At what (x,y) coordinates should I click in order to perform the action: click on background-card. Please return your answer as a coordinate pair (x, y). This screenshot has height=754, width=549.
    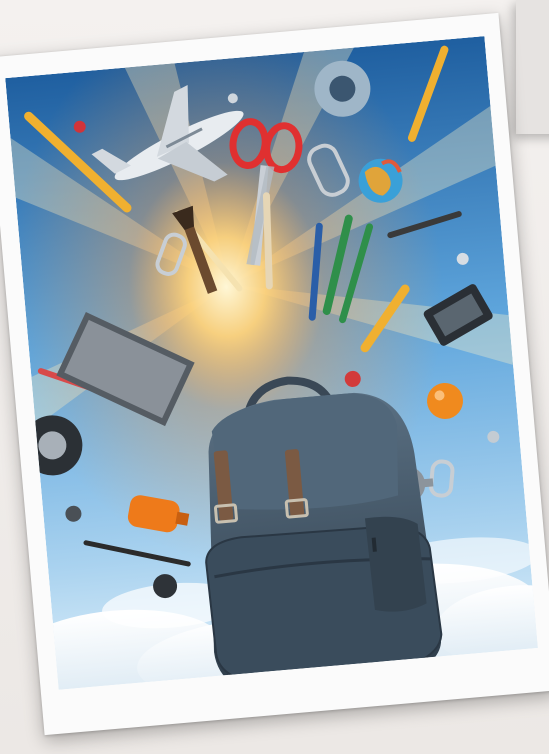
    Looking at the image, I should click on (532, 67).